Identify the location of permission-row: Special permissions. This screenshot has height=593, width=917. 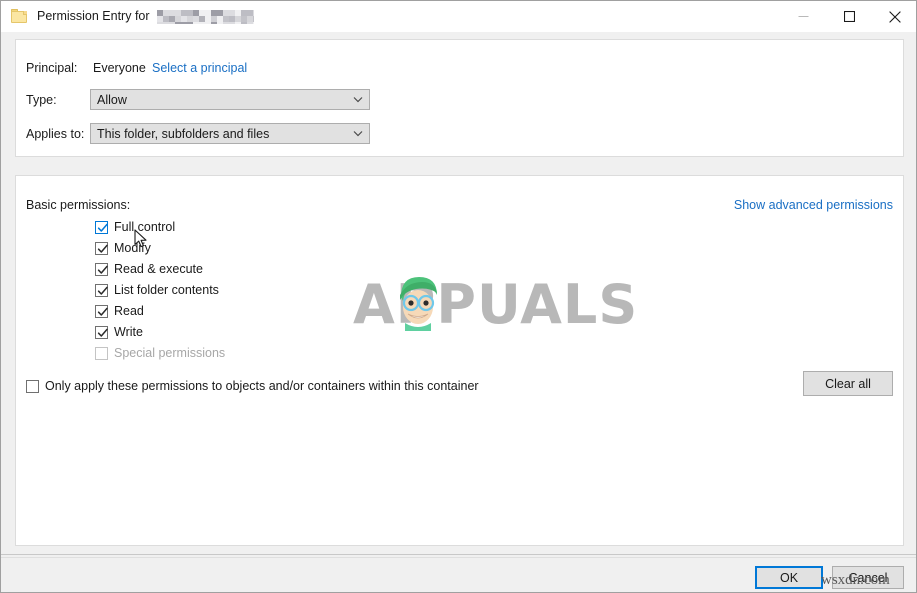
(160, 353).